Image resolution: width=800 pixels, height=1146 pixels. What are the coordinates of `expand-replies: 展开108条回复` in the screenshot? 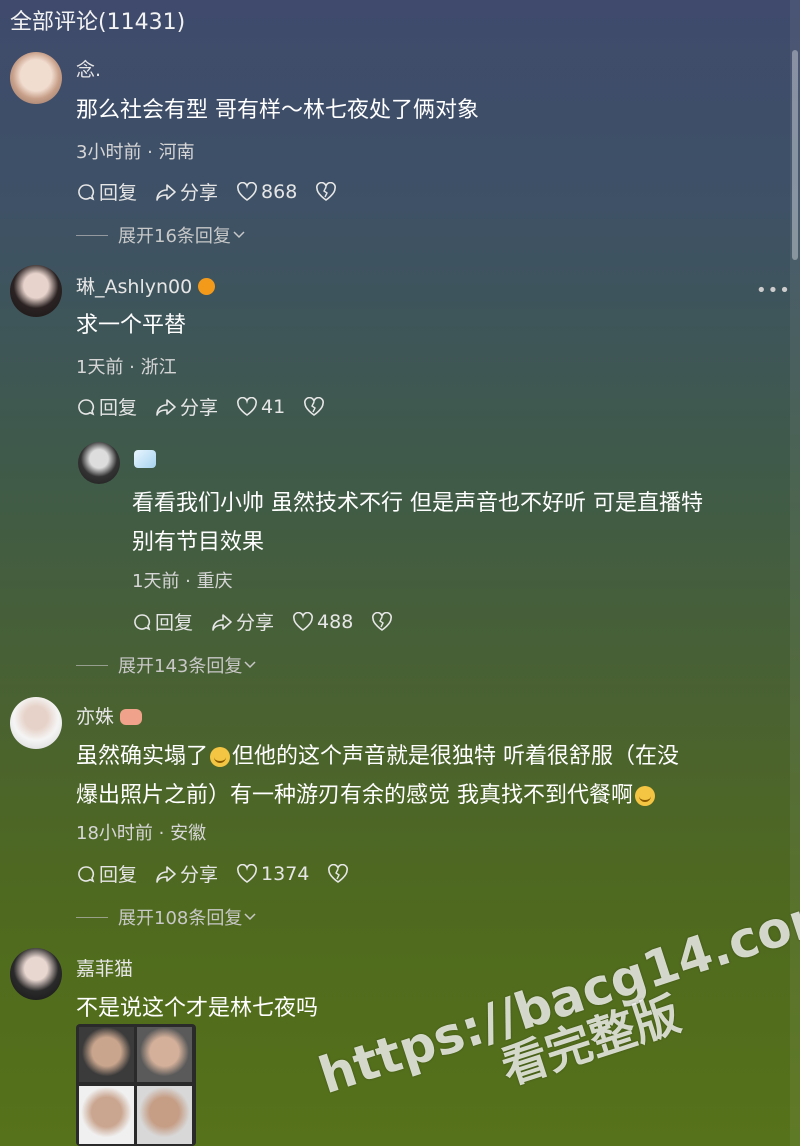 It's located at (167, 917).